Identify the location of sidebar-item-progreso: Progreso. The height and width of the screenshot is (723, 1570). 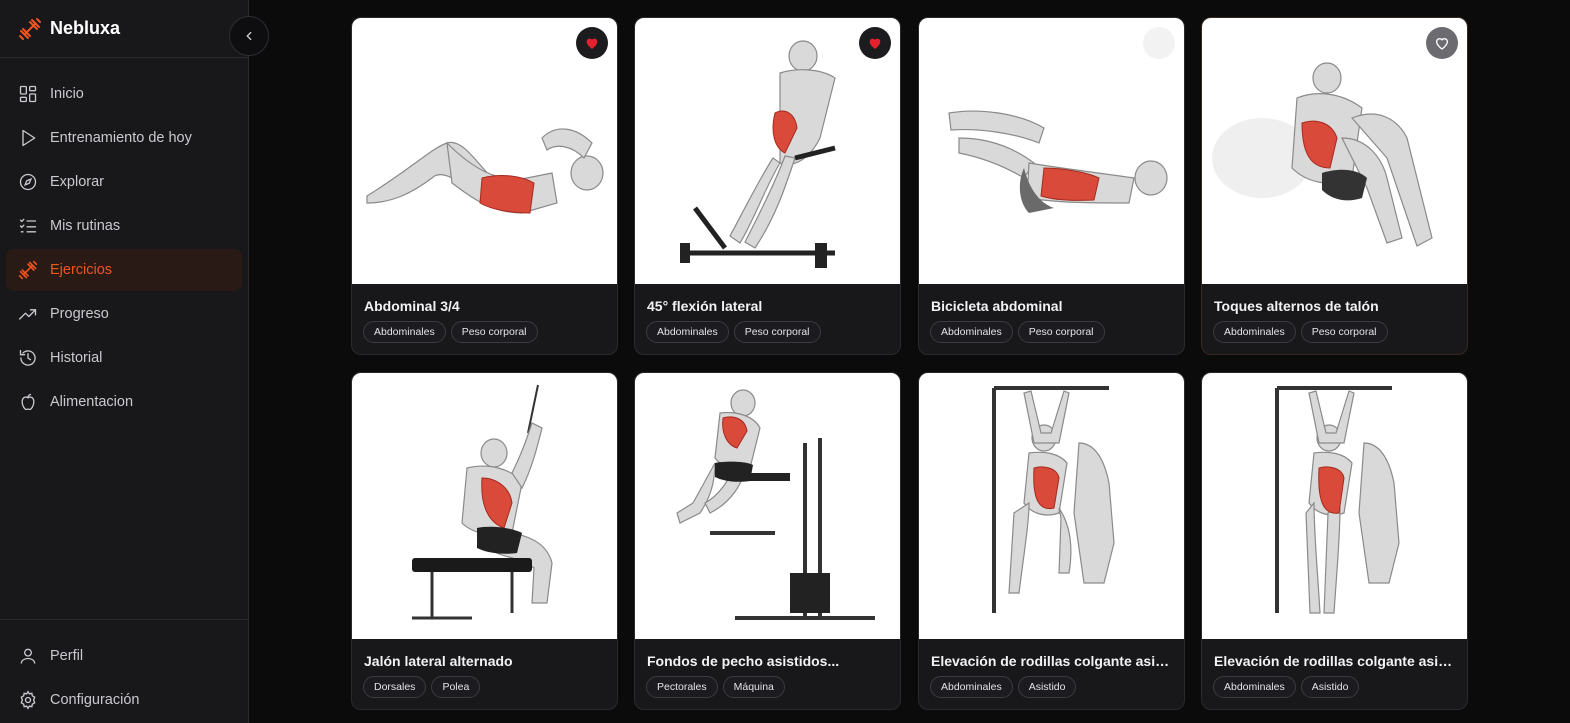
(124, 314).